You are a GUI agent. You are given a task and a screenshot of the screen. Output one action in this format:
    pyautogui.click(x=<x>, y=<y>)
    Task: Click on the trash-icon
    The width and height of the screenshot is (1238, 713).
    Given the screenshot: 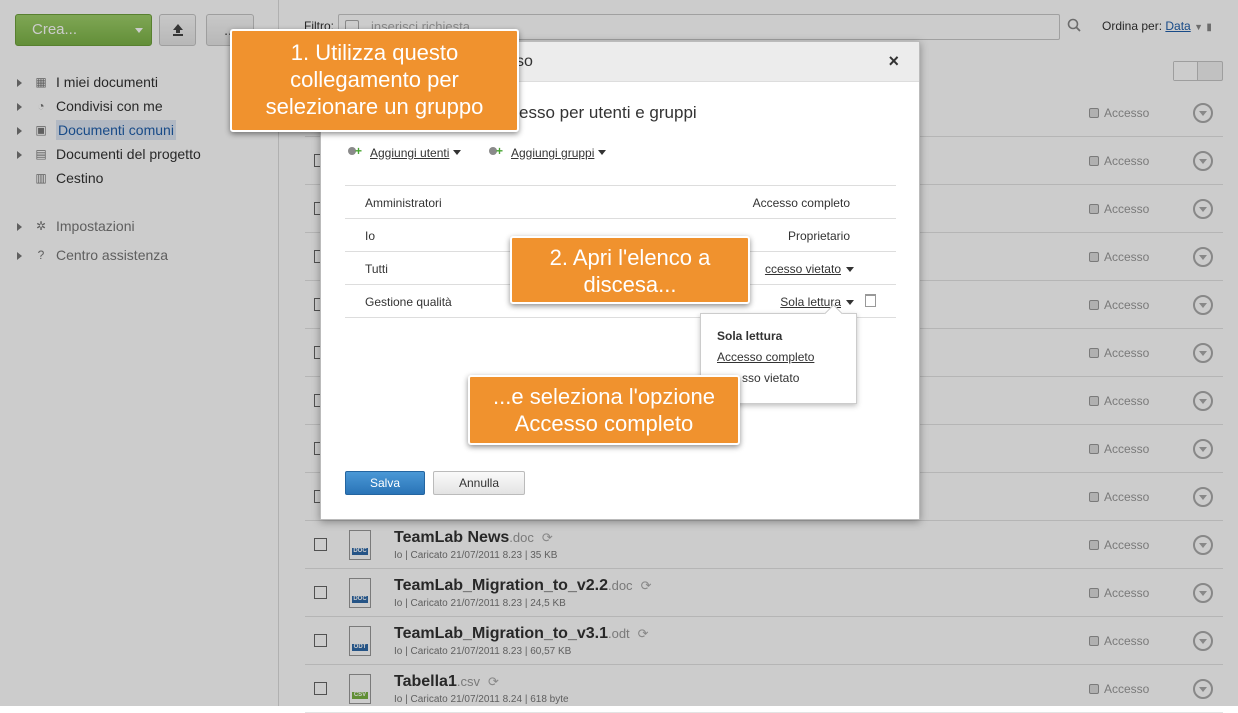 What is the action you would take?
    pyautogui.click(x=870, y=300)
    